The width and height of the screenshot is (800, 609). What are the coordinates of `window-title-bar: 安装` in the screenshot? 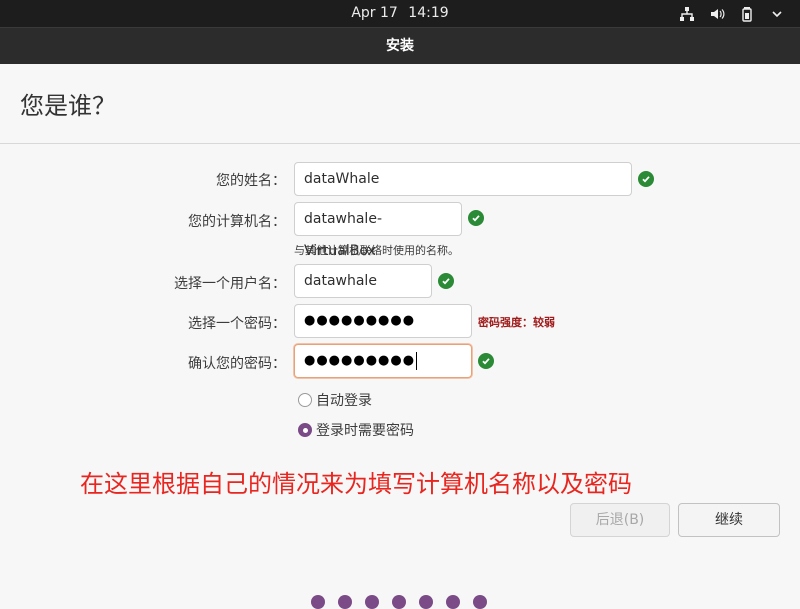 It's located at (400, 45).